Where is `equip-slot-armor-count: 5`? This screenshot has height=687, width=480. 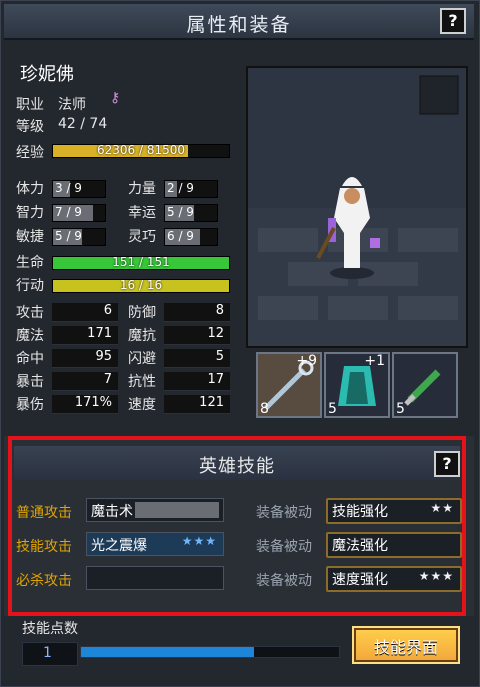
equip-slot-armor-count: 5 is located at coordinates (332, 409).